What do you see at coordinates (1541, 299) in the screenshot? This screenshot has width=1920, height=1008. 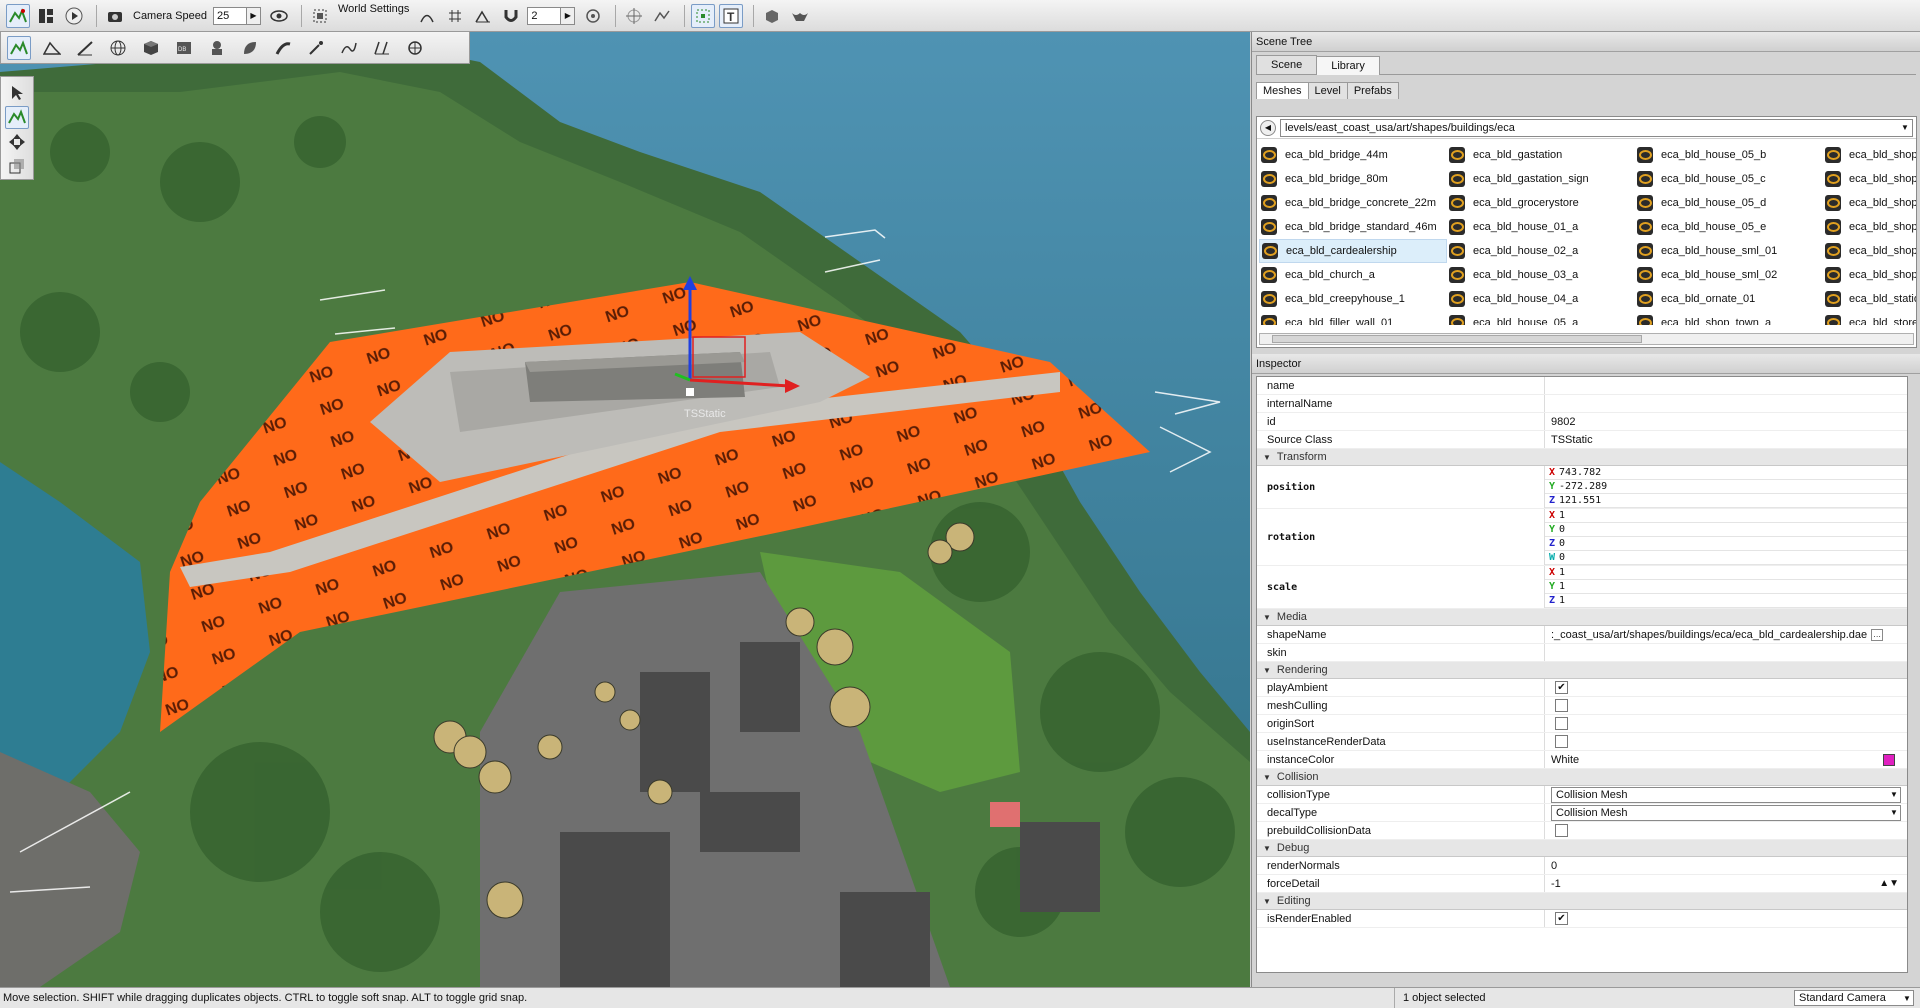 I see `mesh-item: eca_bld_house_04_a` at bounding box center [1541, 299].